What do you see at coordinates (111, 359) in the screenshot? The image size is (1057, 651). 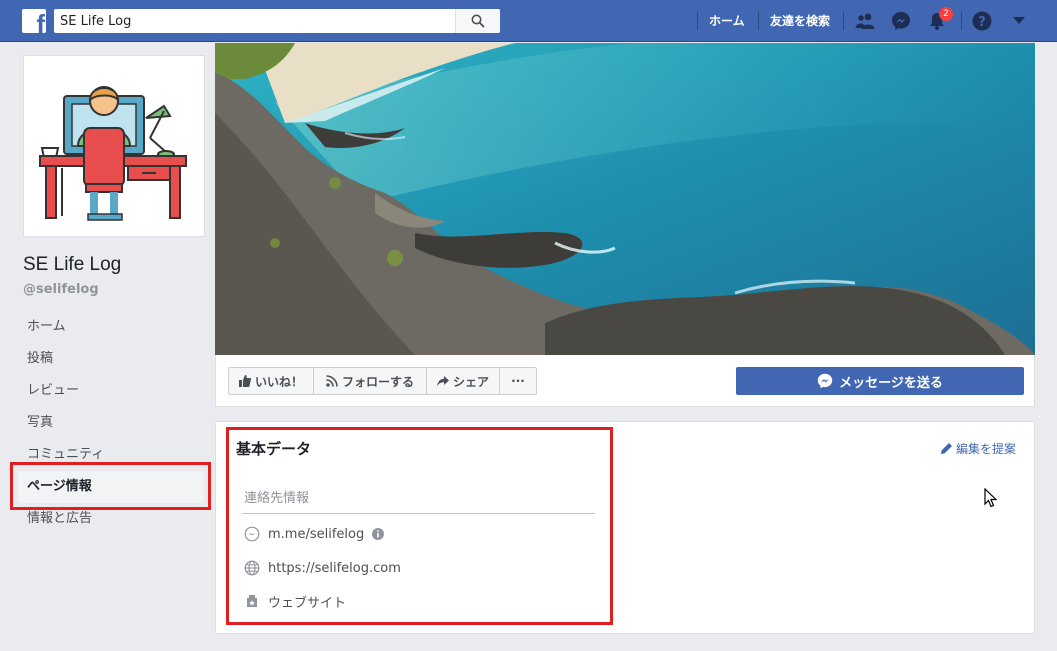 I see `sidebar-item-posts: 投稿` at bounding box center [111, 359].